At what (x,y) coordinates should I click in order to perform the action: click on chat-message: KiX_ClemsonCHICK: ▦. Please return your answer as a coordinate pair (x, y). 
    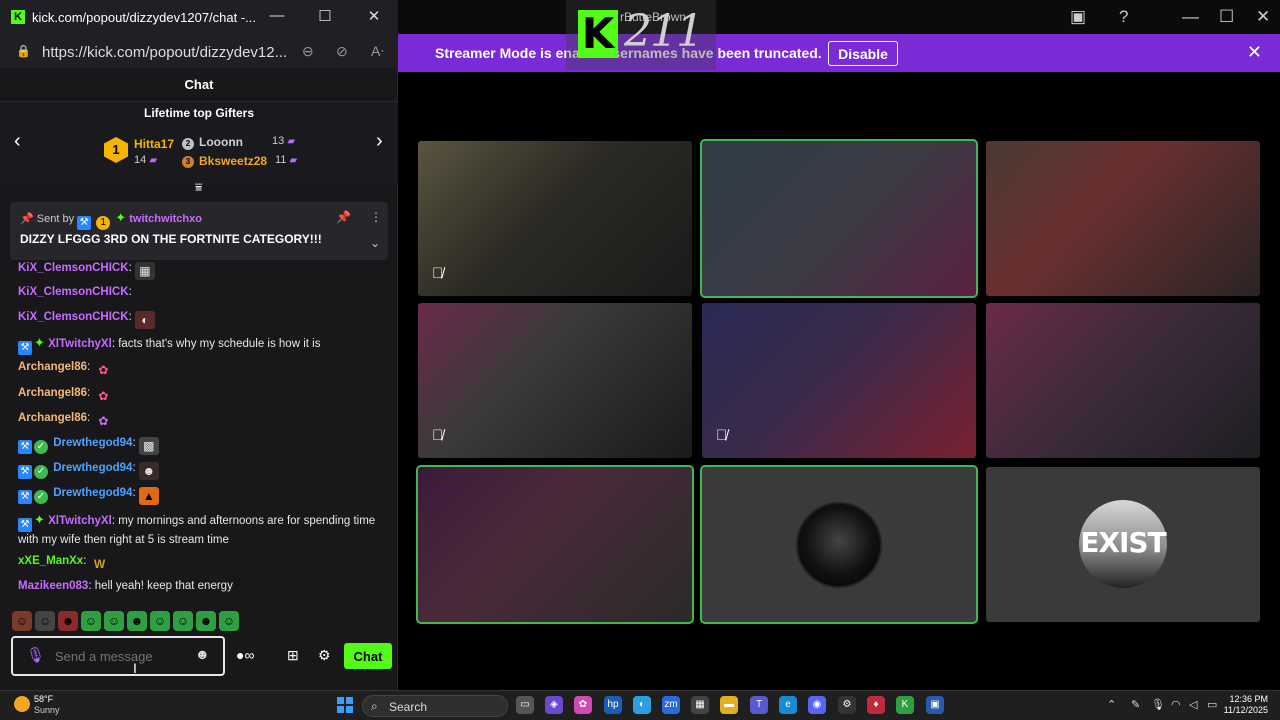
    Looking at the image, I should click on (198, 270).